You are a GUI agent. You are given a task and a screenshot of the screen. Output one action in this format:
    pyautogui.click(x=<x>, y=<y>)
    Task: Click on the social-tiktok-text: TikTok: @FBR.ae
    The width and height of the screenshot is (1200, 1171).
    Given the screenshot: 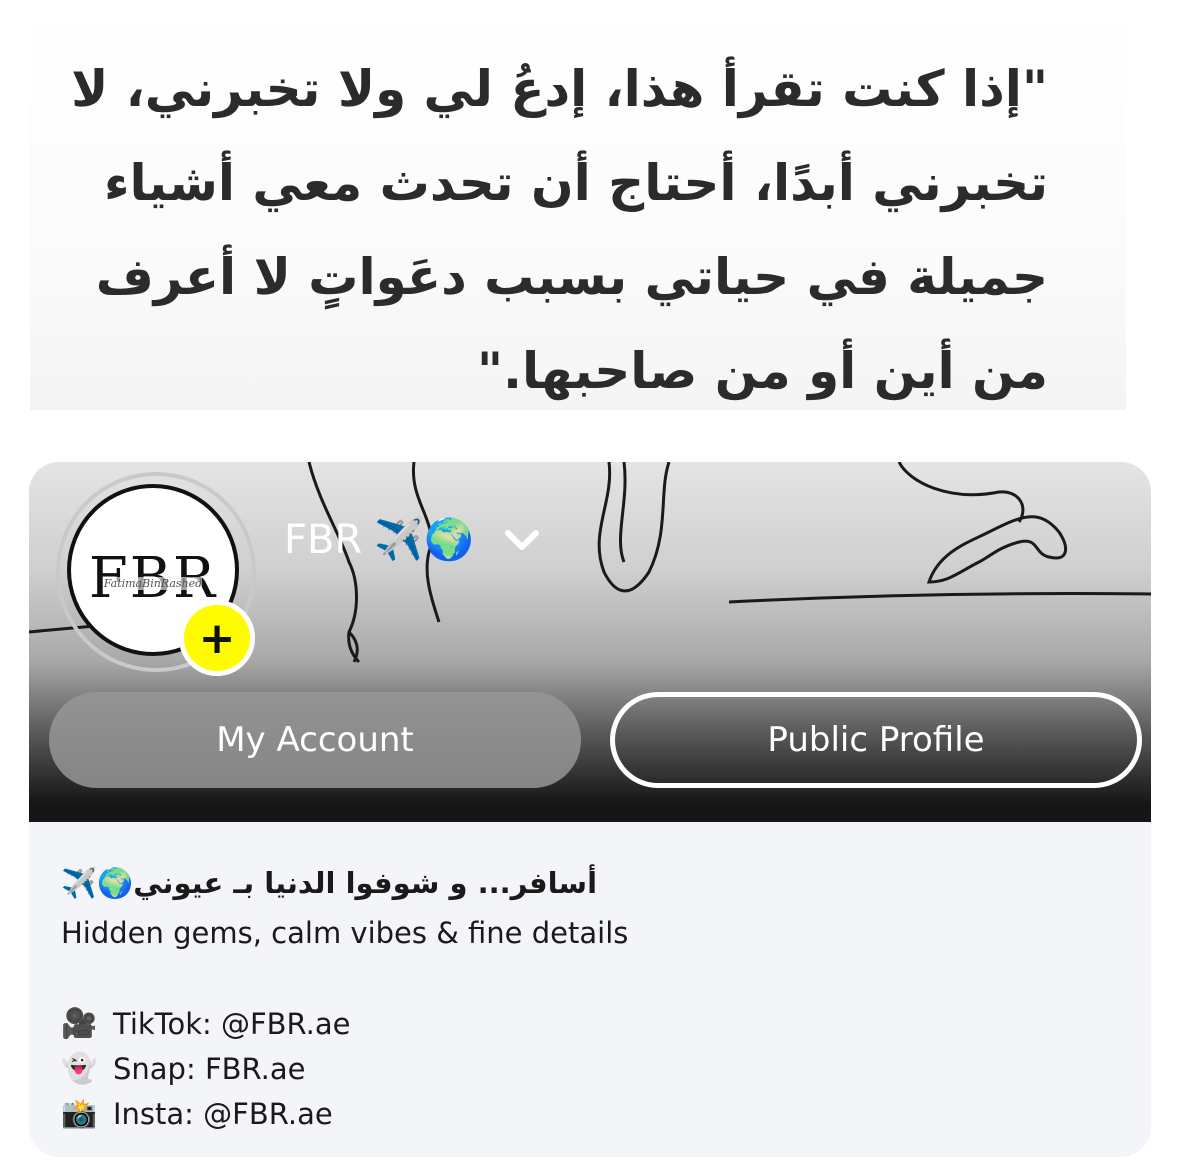 What is the action you would take?
    pyautogui.click(x=232, y=1023)
    